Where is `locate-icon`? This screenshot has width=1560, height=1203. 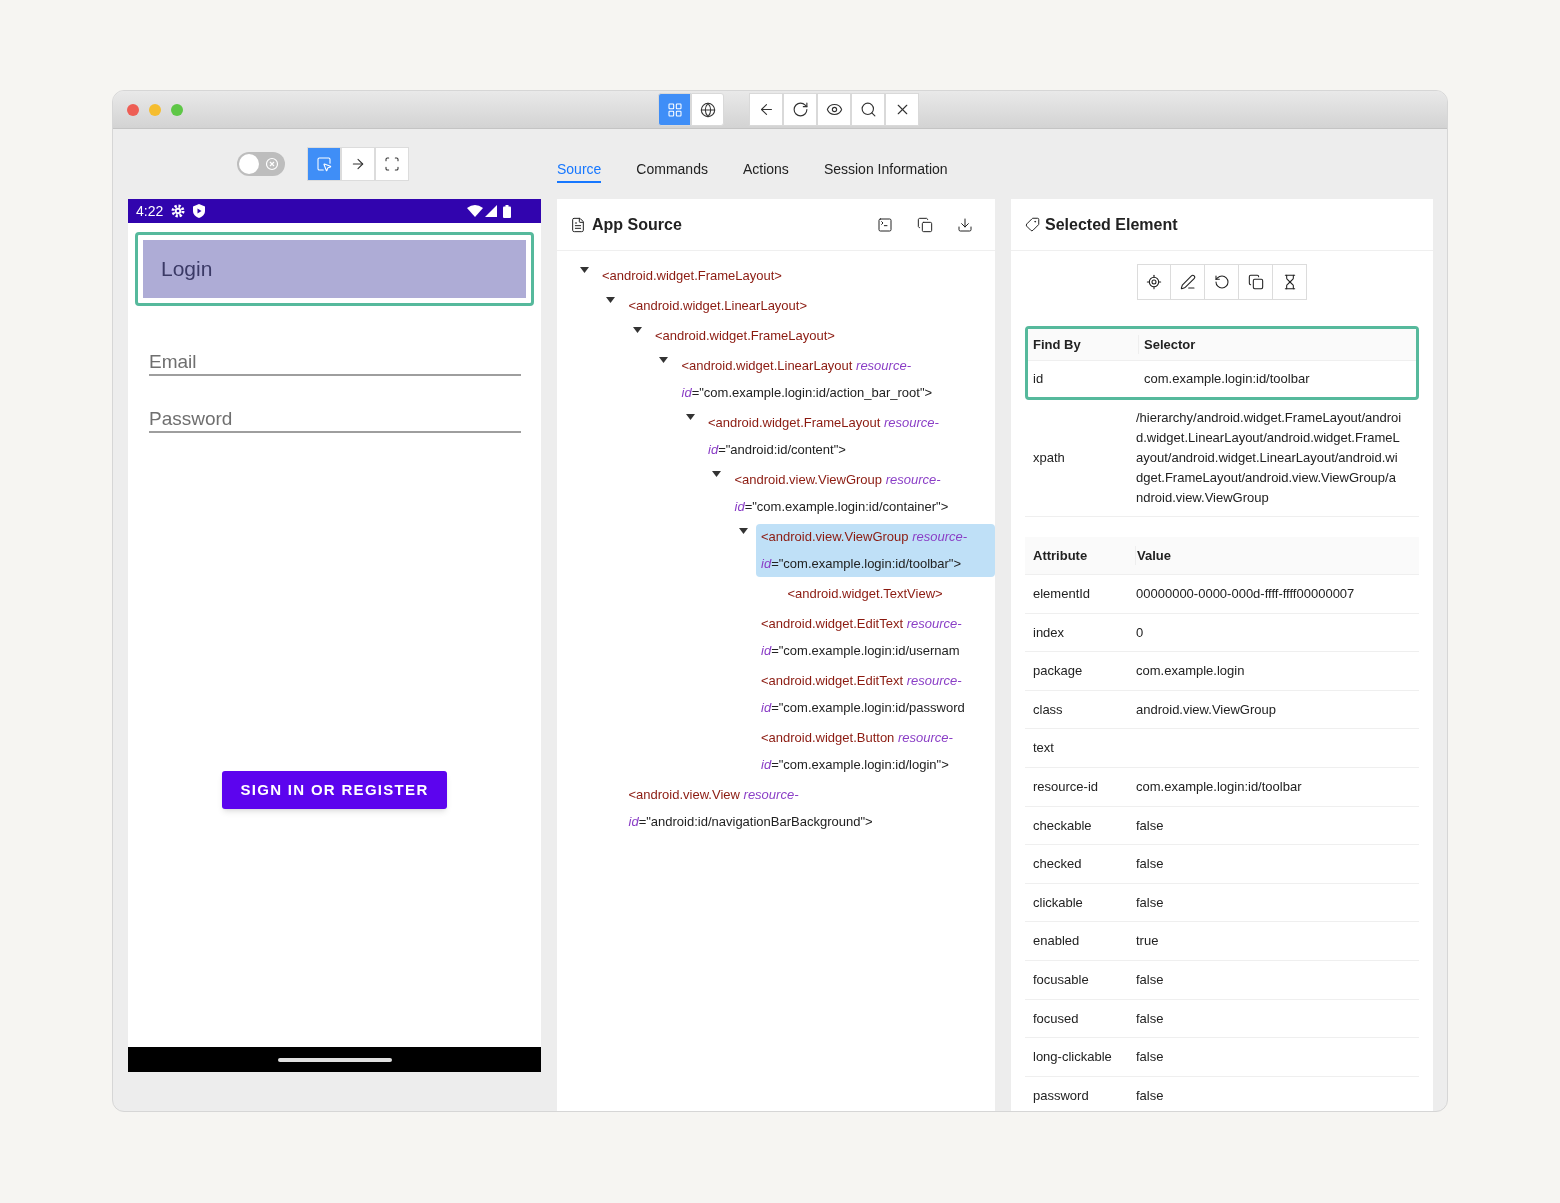
locate-icon is located at coordinates (1154, 282).